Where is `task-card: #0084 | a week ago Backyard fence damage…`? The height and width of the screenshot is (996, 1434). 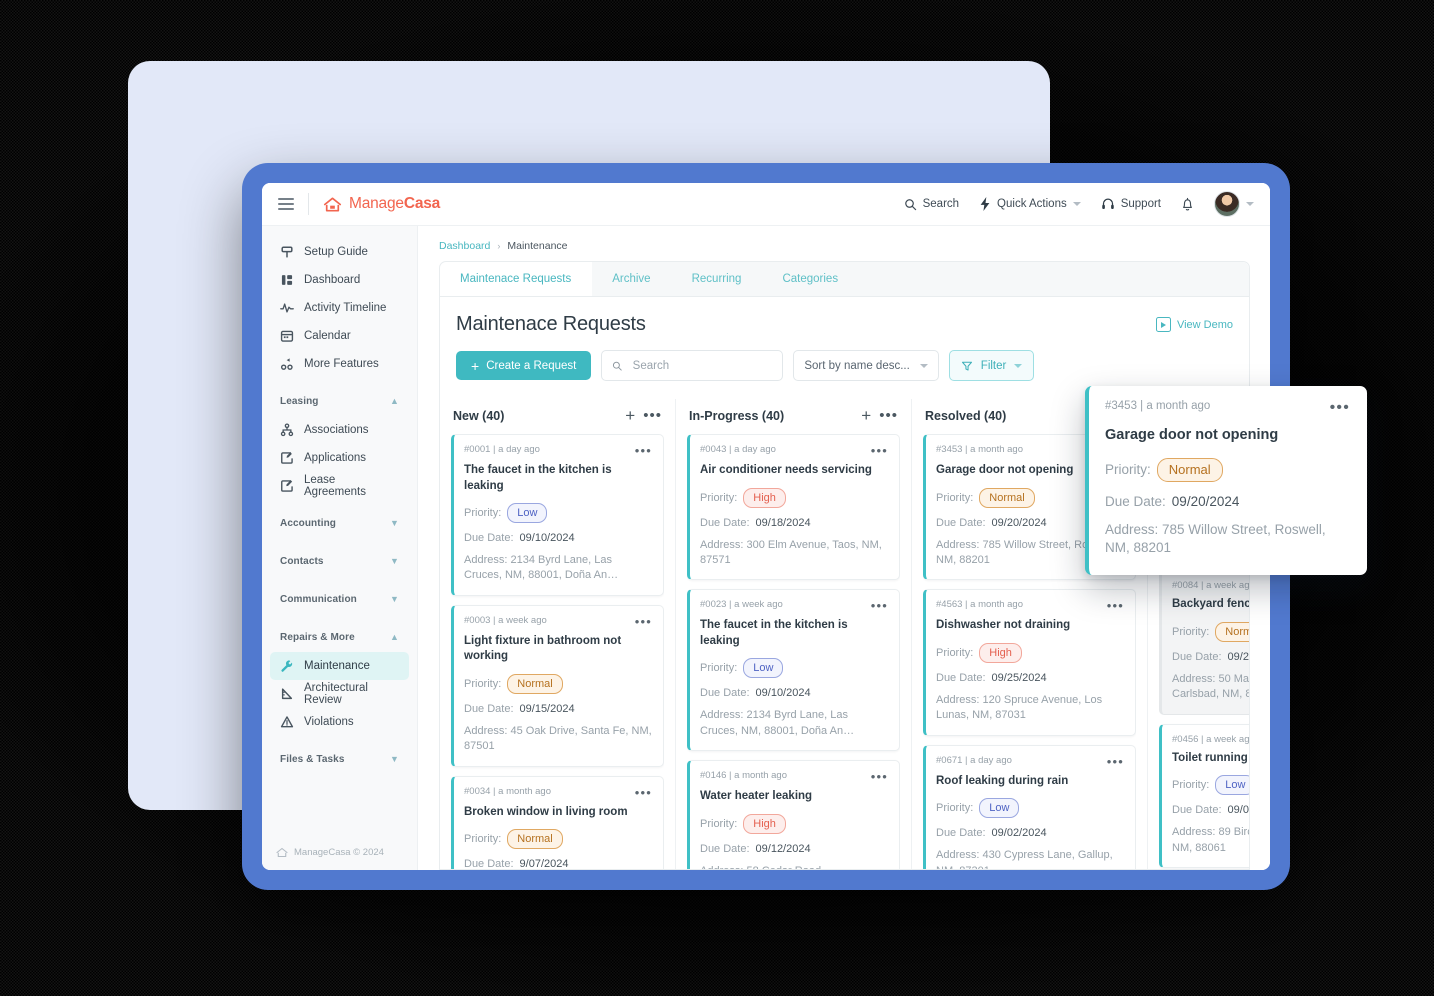 task-card: #0084 | a week ago Backyard fence damage… is located at coordinates (1204, 642).